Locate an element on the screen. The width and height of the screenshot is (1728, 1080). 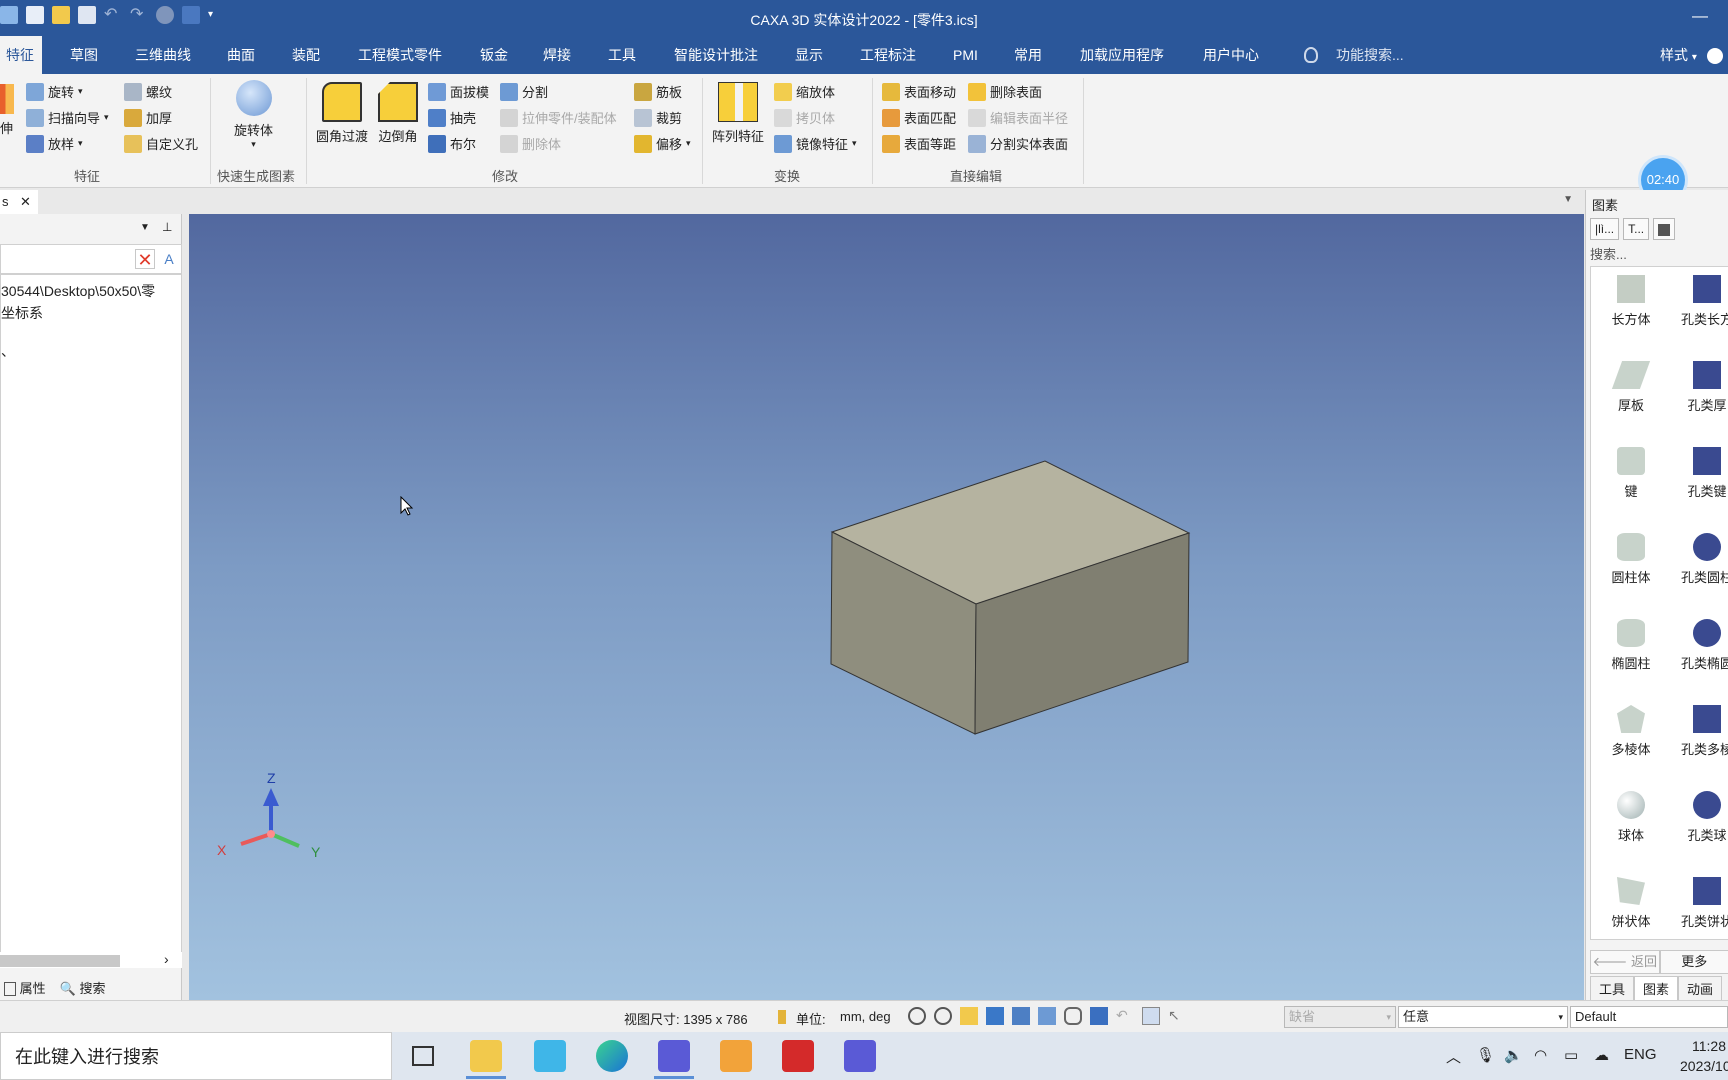
search-tab: 🔍 搜索 is located at coordinates (83, 987).